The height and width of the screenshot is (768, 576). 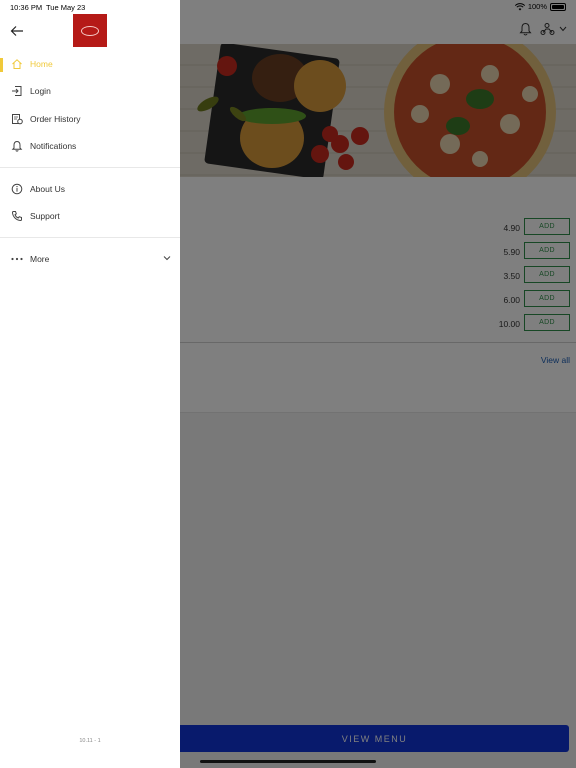 What do you see at coordinates (17, 64) in the screenshot?
I see `home-icon` at bounding box center [17, 64].